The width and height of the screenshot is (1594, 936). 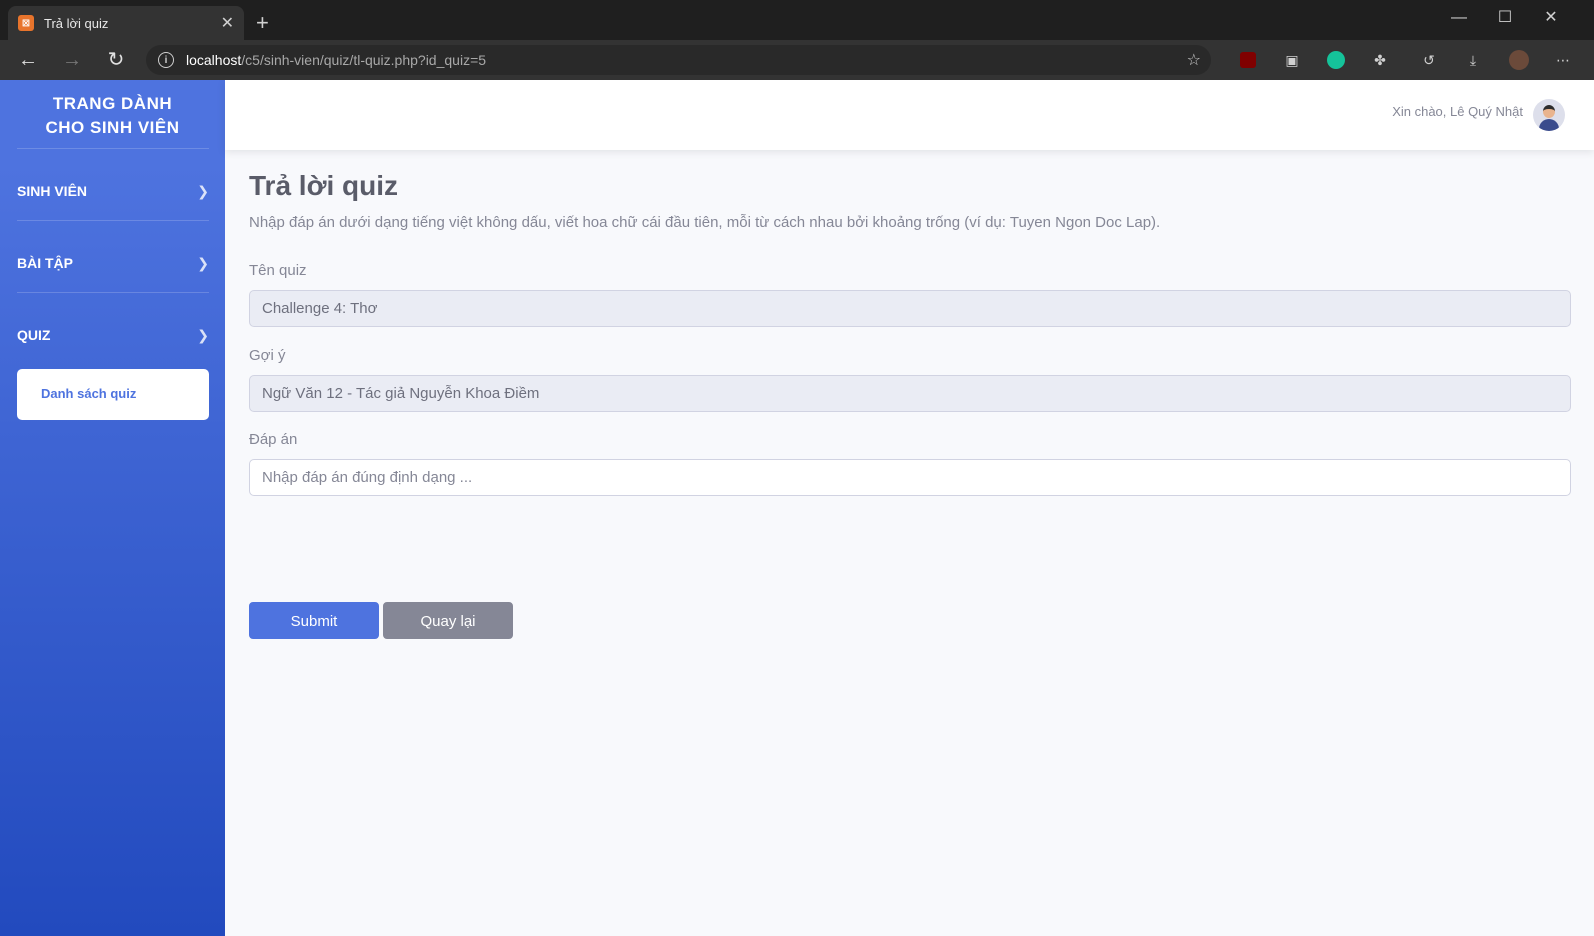 I want to click on profile-icon, so click(x=1519, y=60).